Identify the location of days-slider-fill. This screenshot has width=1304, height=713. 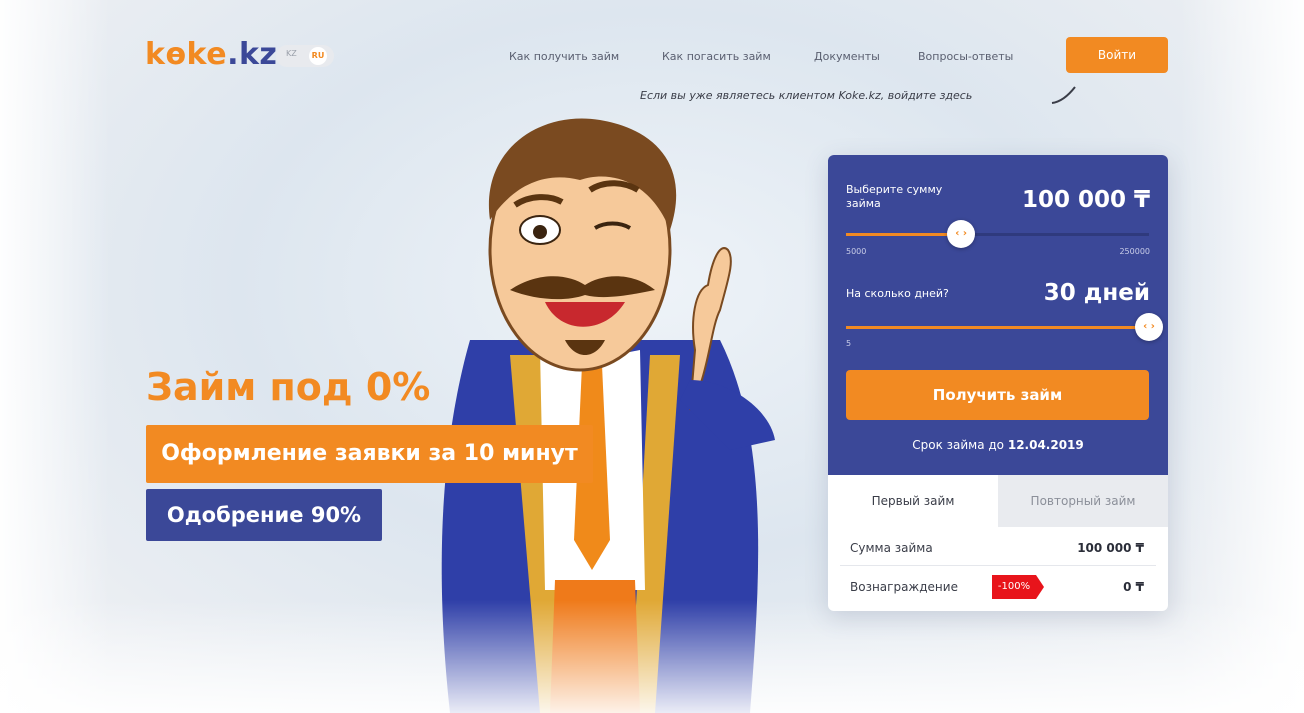
(997, 327).